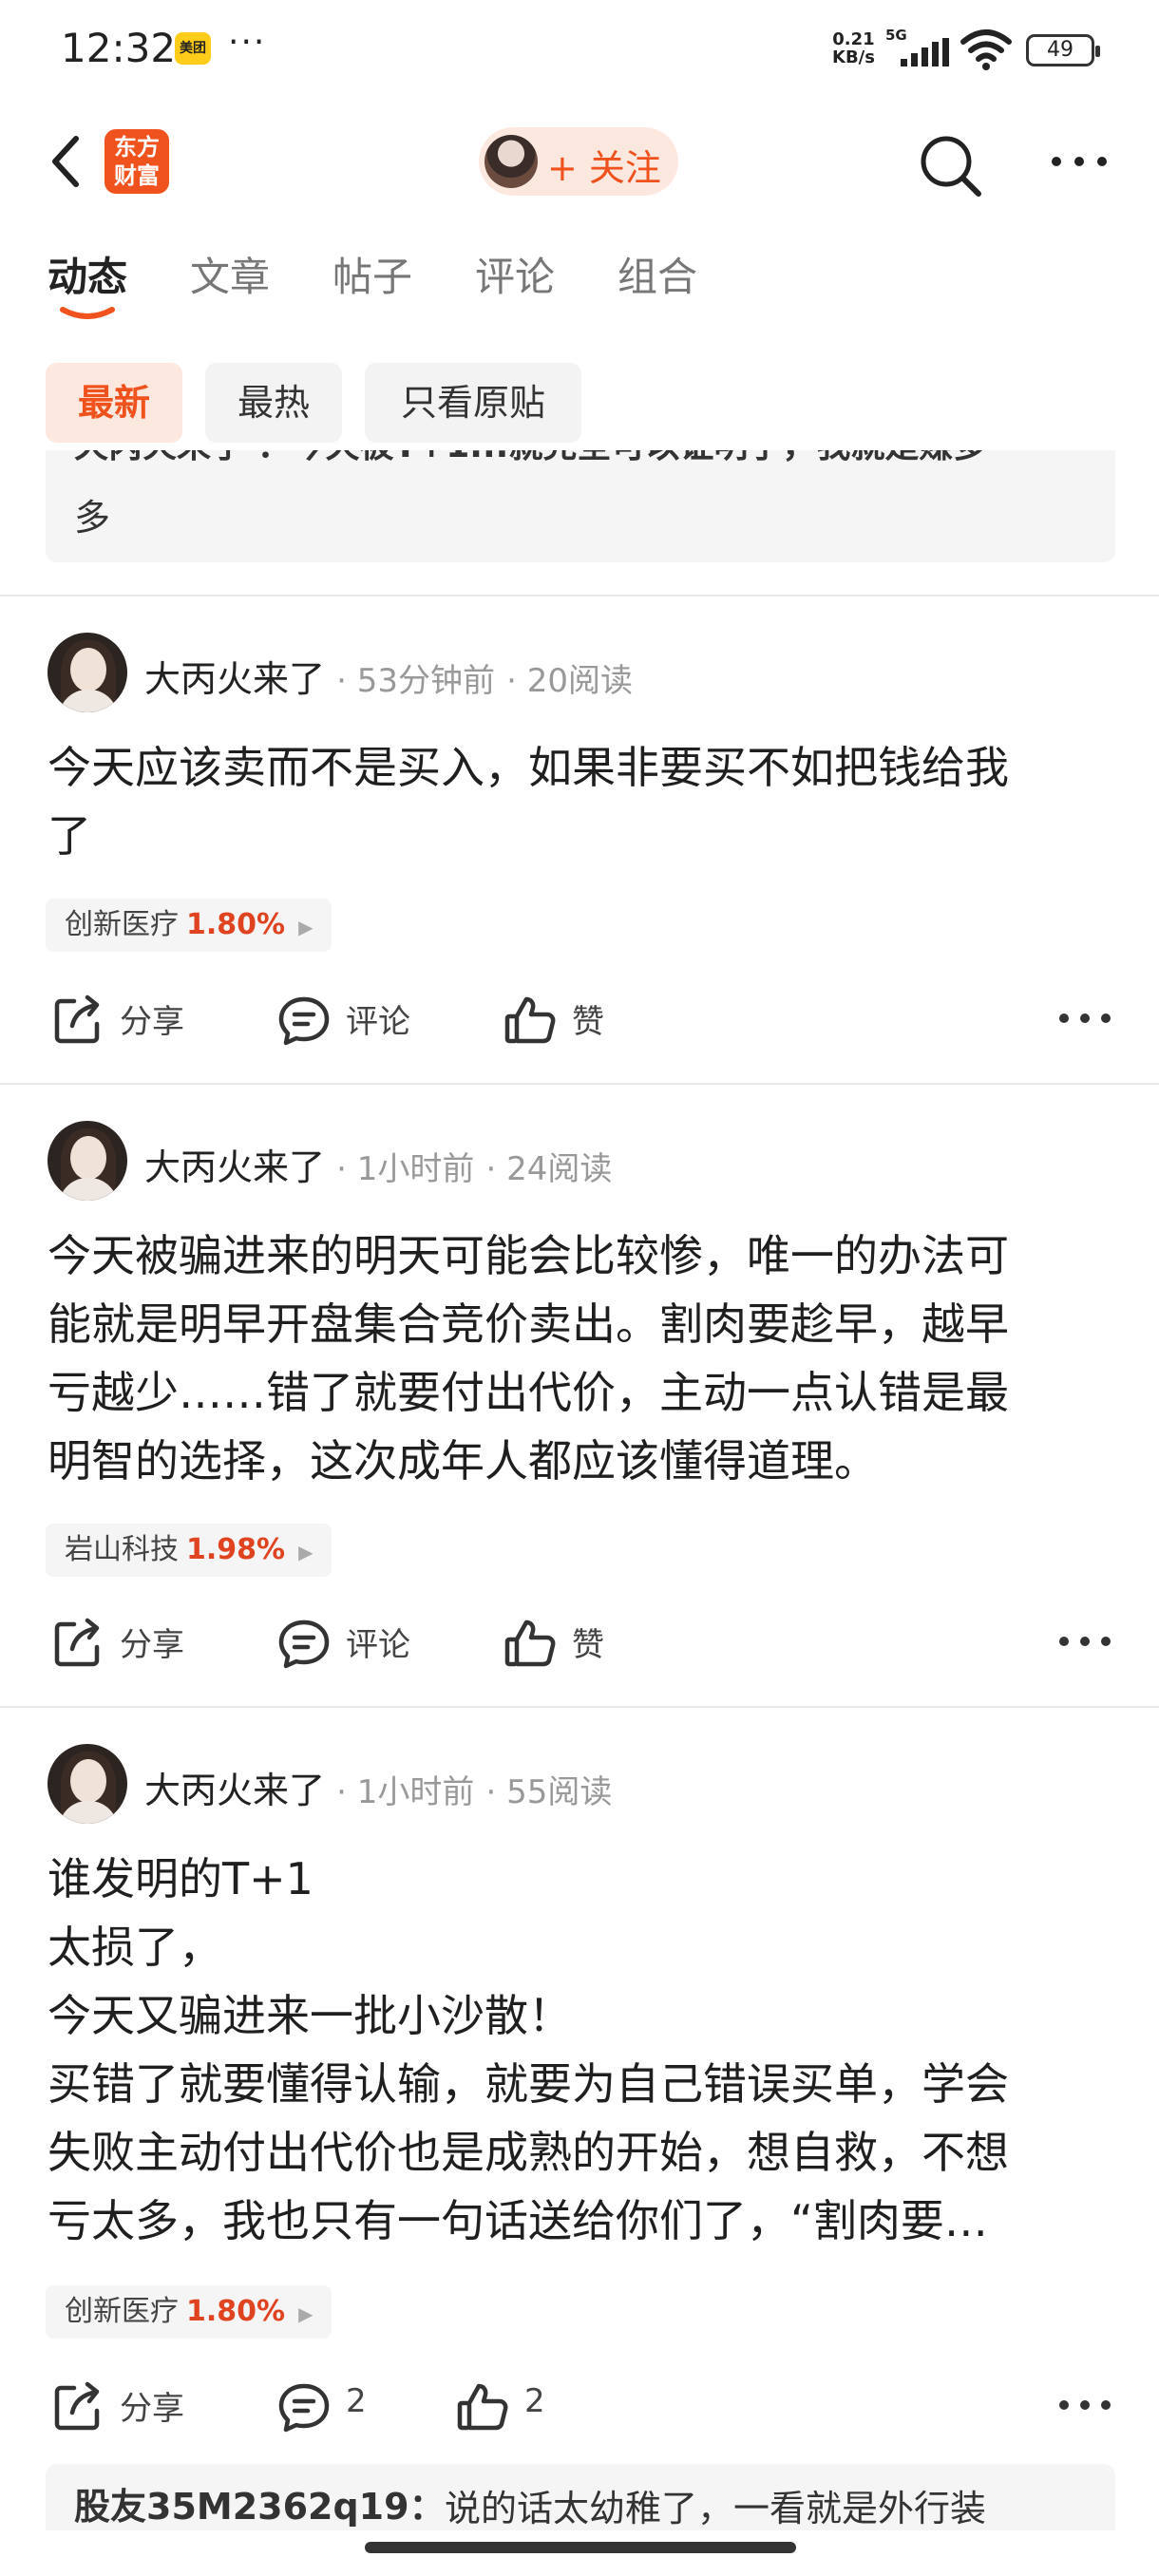 This screenshot has width=1159, height=2576. Describe the element at coordinates (515, 274) in the screenshot. I see `tab-comments: 评论` at that location.